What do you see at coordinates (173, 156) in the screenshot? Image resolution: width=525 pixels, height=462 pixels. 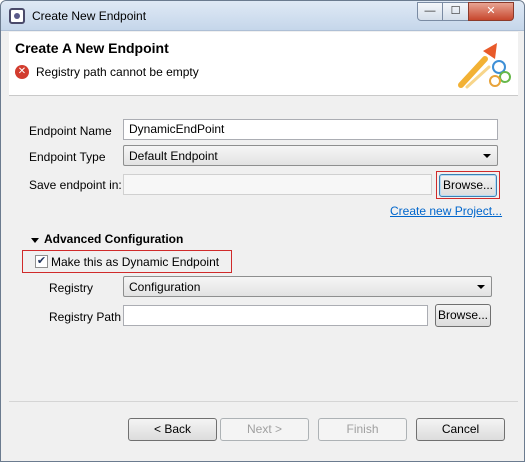 I see `endpoint-type-value: Default Endpoint` at bounding box center [173, 156].